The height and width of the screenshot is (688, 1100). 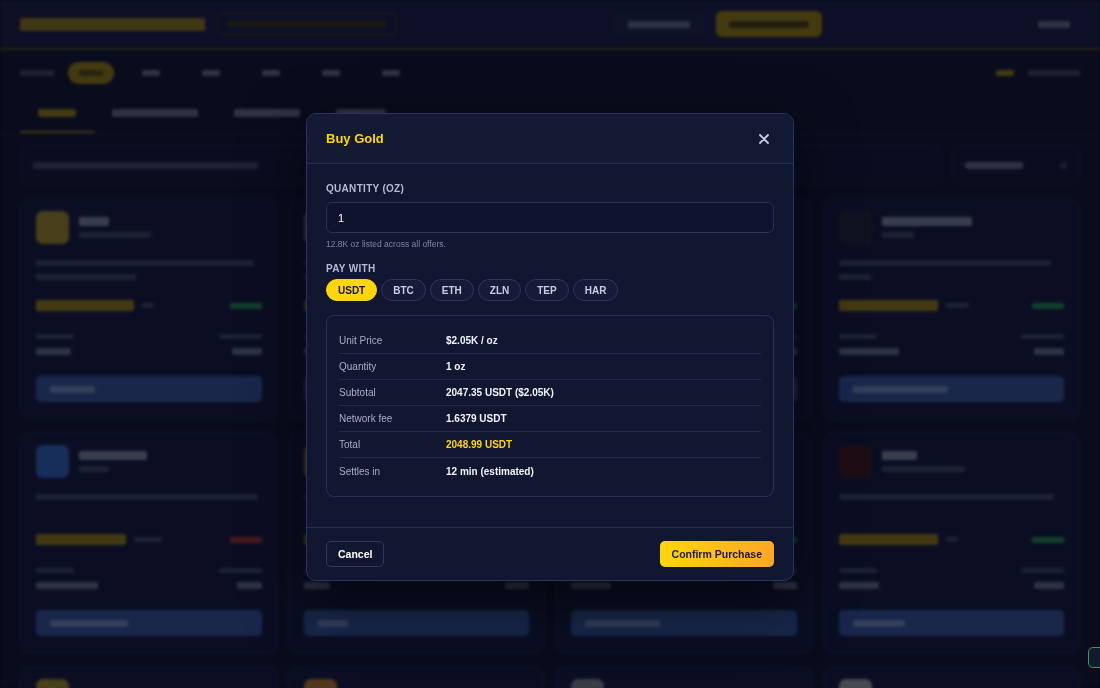 What do you see at coordinates (476, 418) in the screenshot?
I see `summary-value: 1.6379 USDT` at bounding box center [476, 418].